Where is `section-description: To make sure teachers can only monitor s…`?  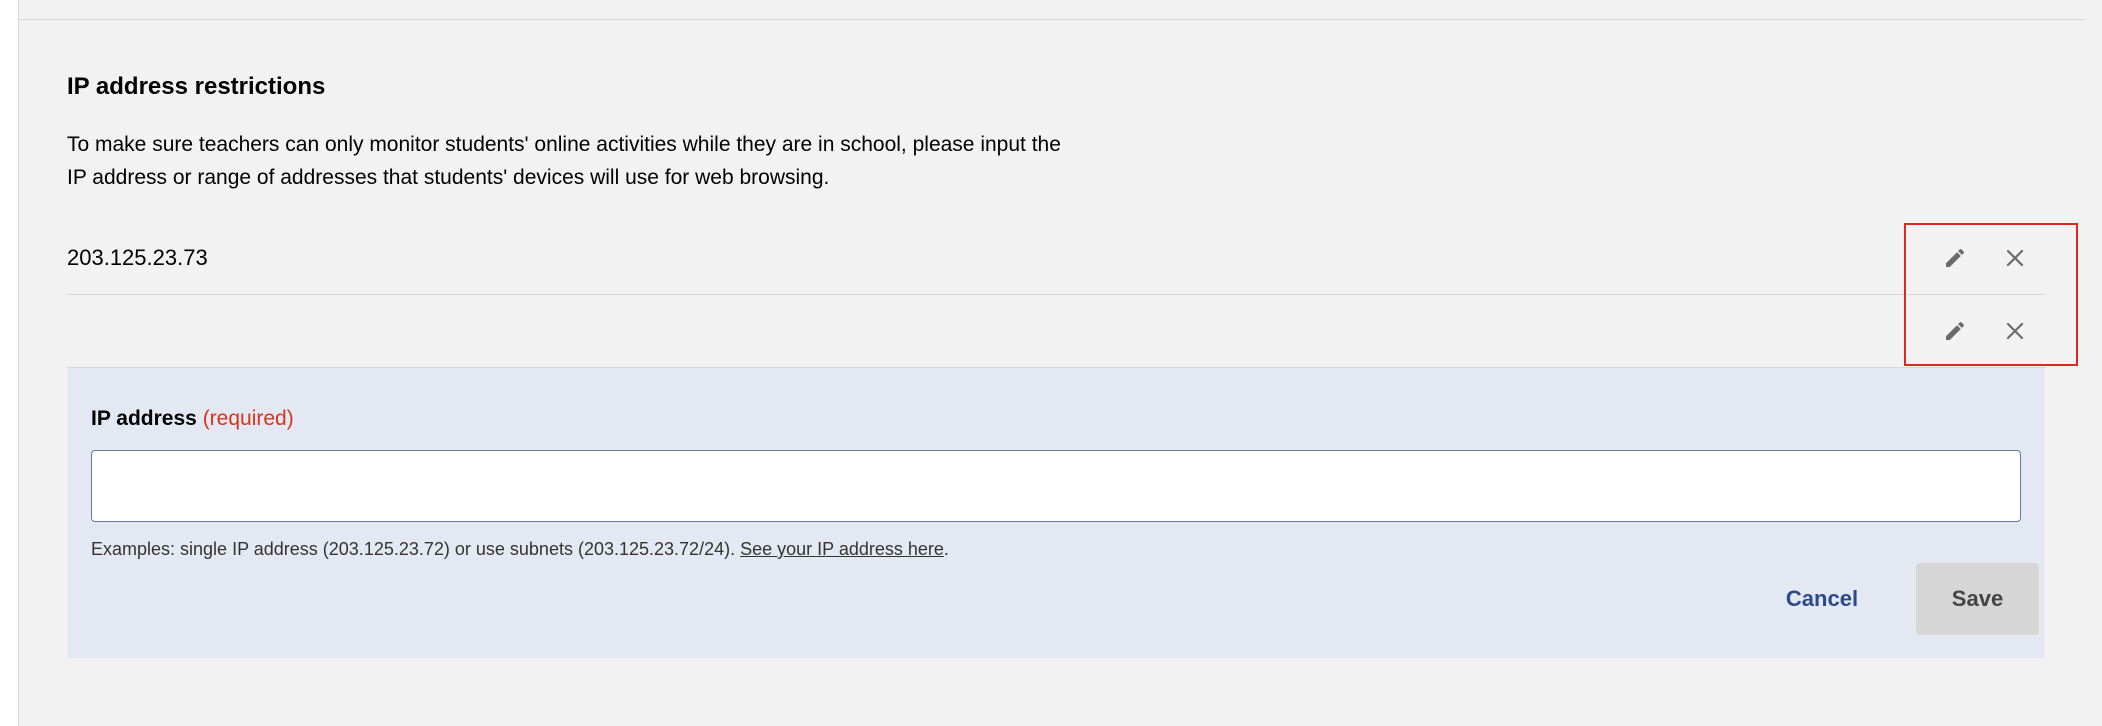 section-description: To make sure teachers can only monitor s… is located at coordinates (564, 161).